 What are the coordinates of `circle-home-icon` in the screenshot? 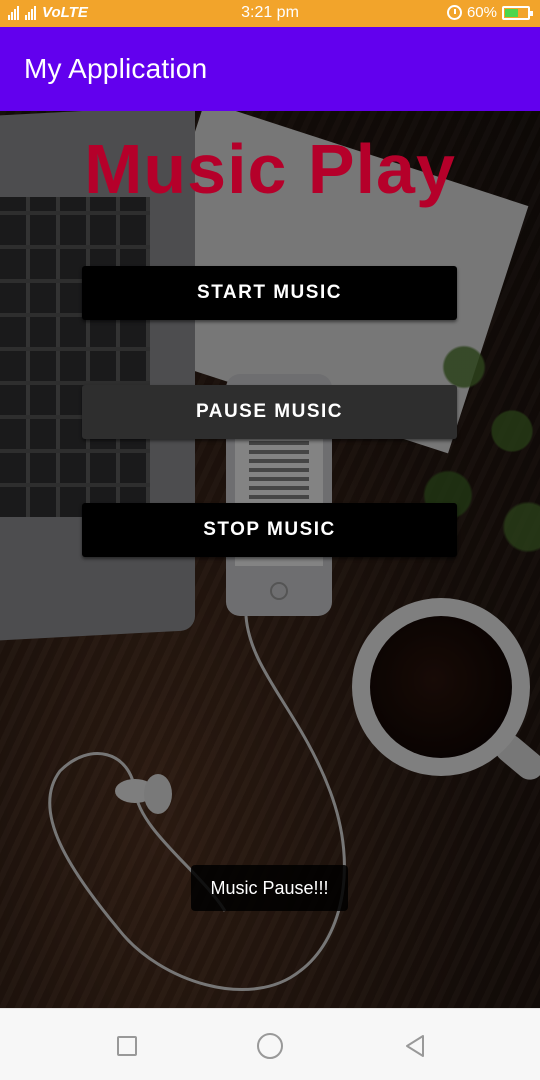 It's located at (270, 1046).